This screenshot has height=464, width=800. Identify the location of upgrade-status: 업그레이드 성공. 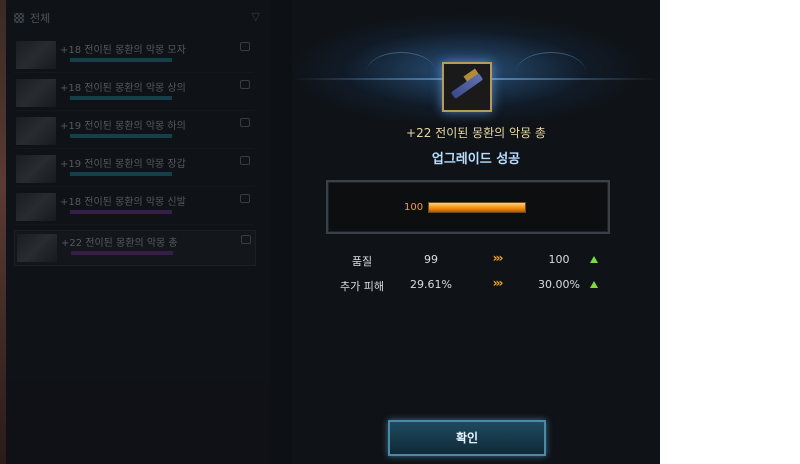
(476, 159).